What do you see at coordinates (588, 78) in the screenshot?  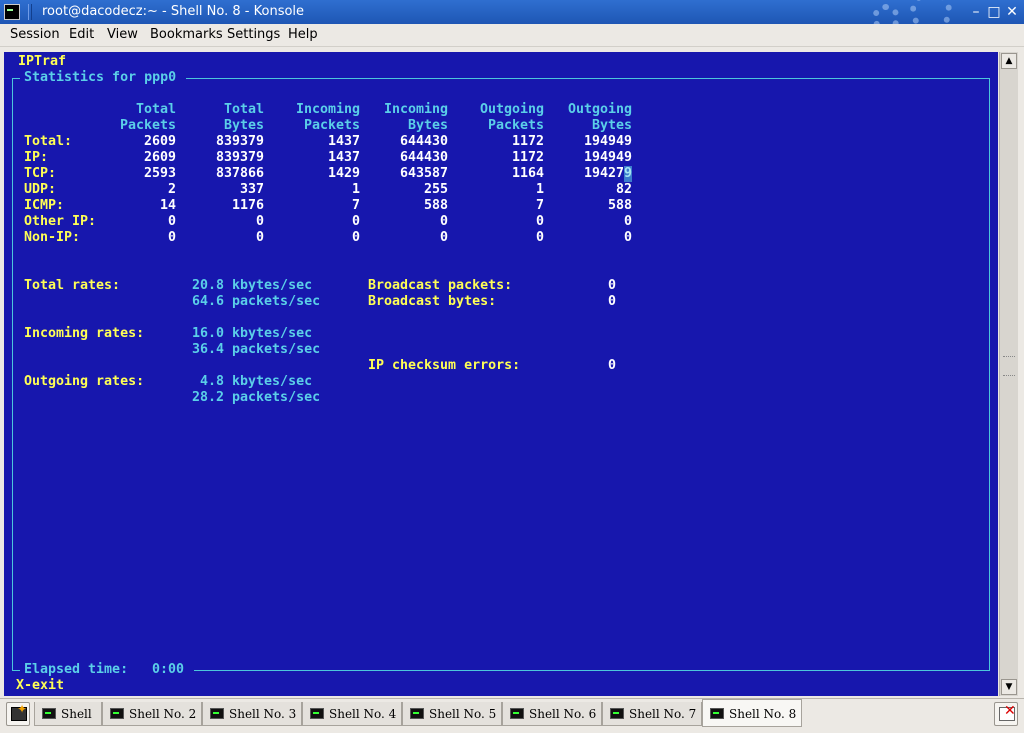 I see `panel-border-top-right` at bounding box center [588, 78].